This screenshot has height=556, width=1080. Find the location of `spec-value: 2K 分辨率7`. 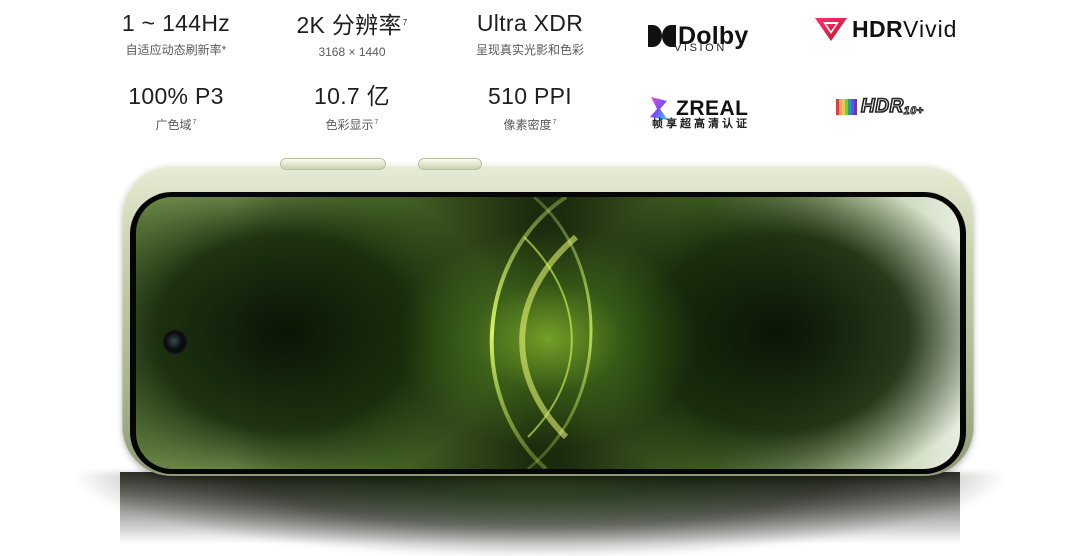

spec-value: 2K 分辨率7 is located at coordinates (352, 25).